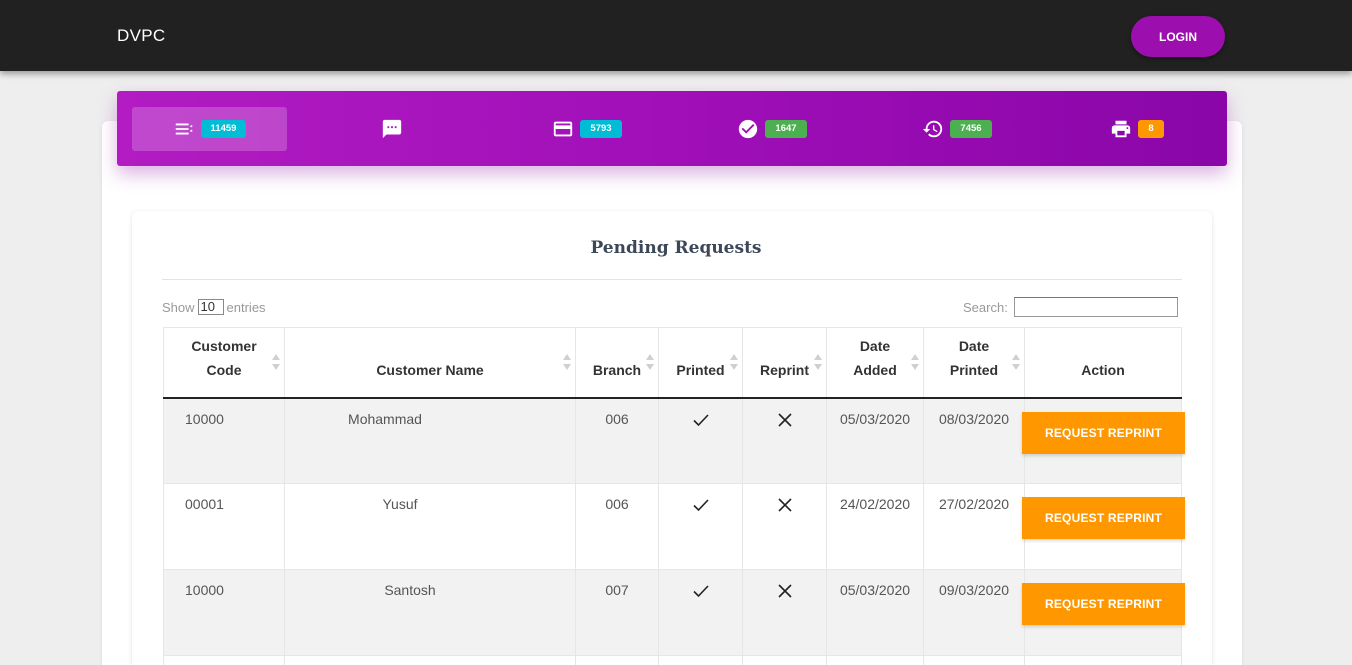 Image resolution: width=1352 pixels, height=665 pixels. I want to click on stat-tab-printed: 1647, so click(772, 129).